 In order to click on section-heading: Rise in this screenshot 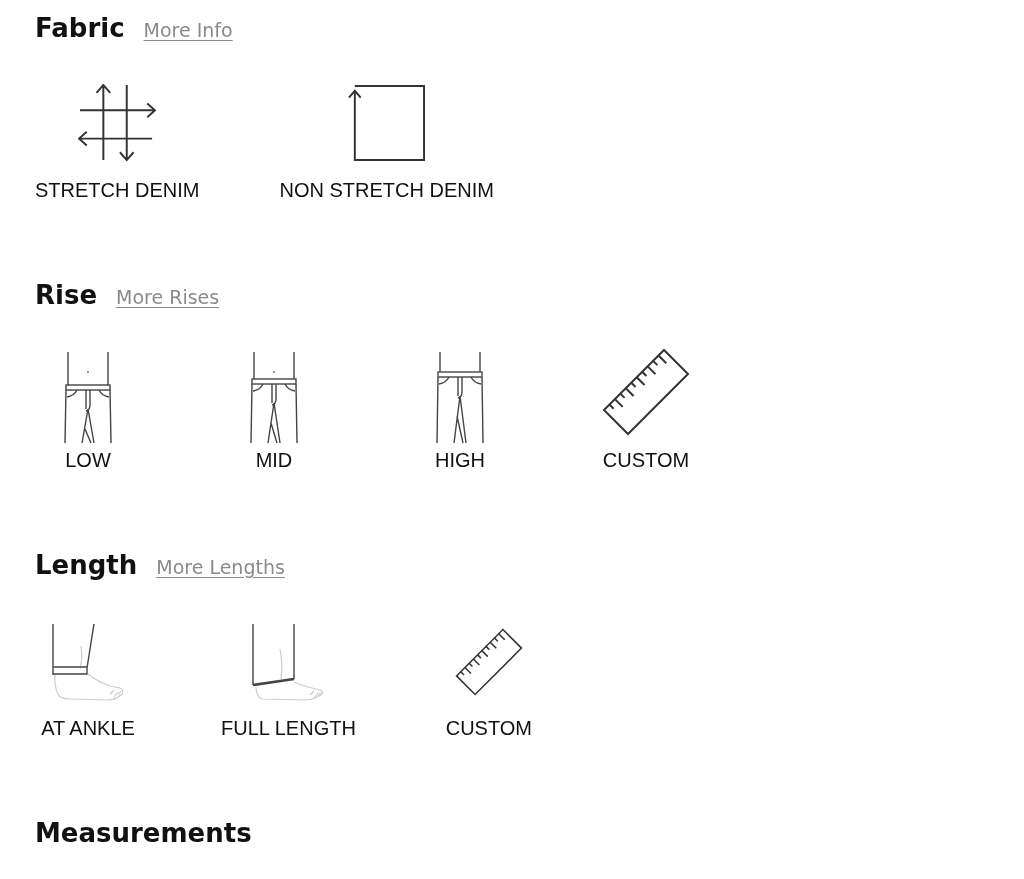, I will do `click(66, 295)`.